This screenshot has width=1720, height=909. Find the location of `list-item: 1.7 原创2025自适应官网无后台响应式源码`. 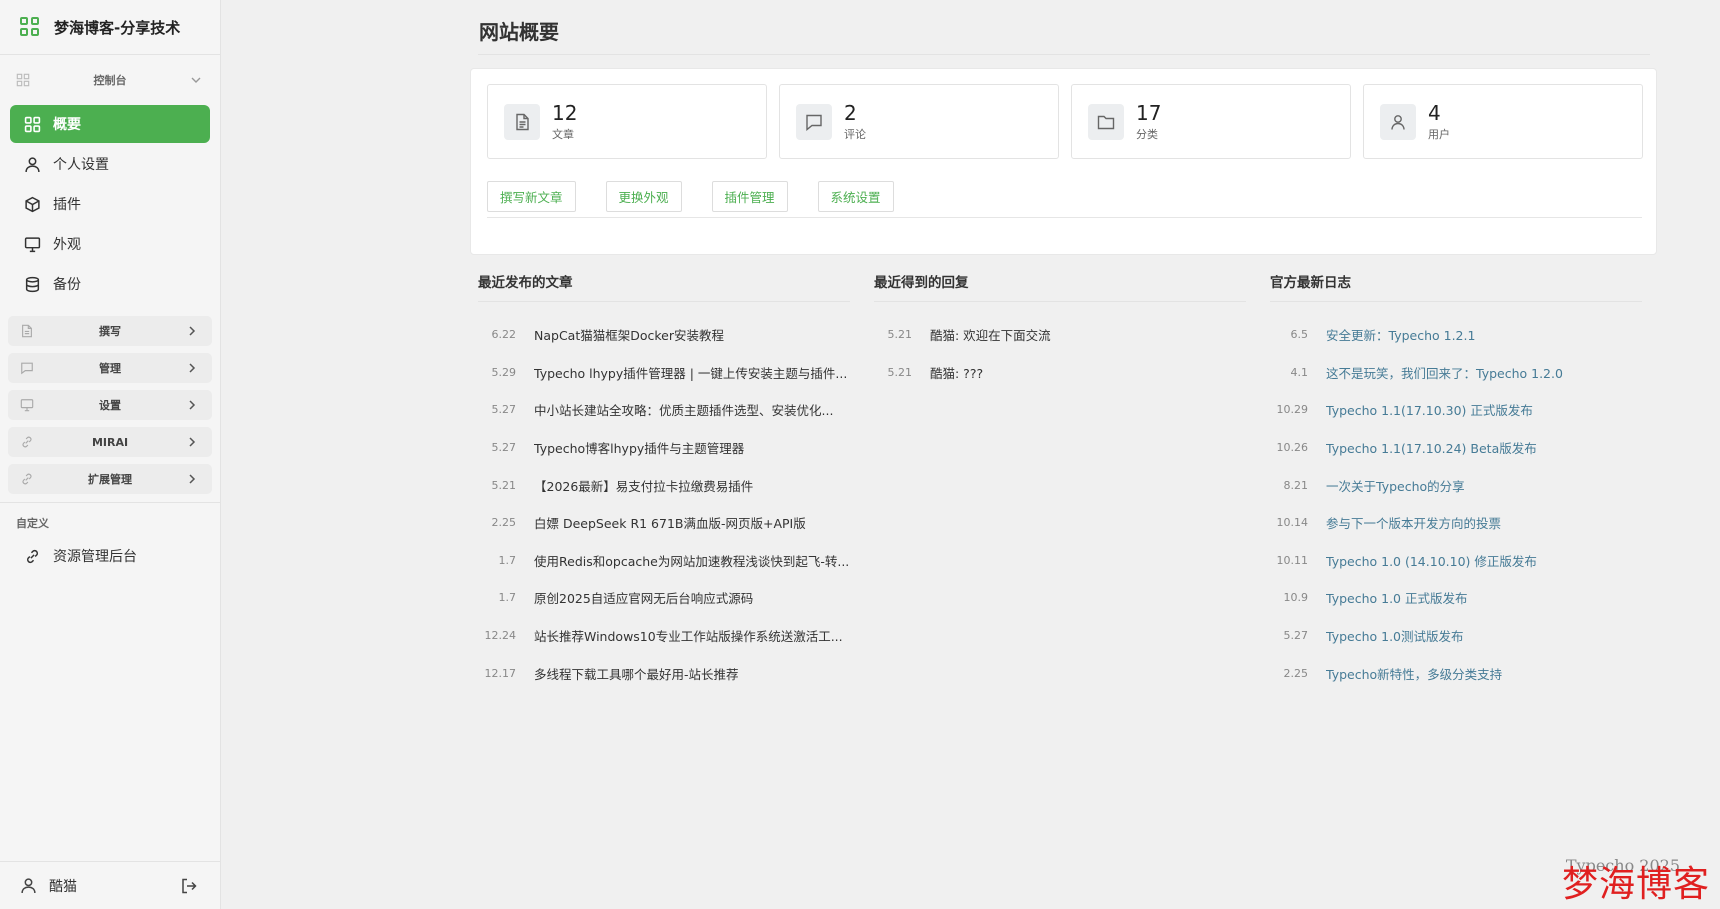

list-item: 1.7 原创2025自适应官网无后台响应式源码 is located at coordinates (664, 598).